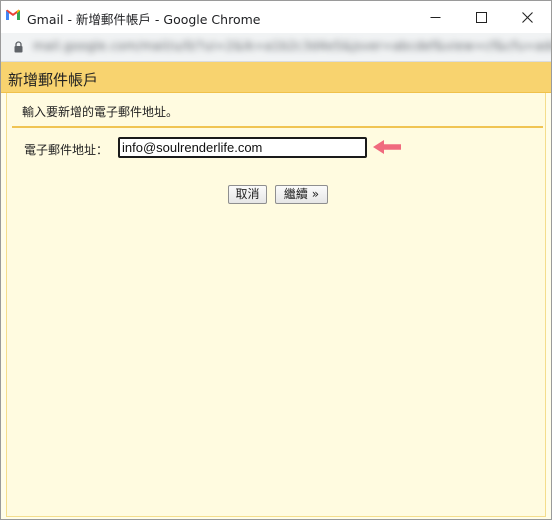 The image size is (552, 520). What do you see at coordinates (277, 127) in the screenshot?
I see `divider` at bounding box center [277, 127].